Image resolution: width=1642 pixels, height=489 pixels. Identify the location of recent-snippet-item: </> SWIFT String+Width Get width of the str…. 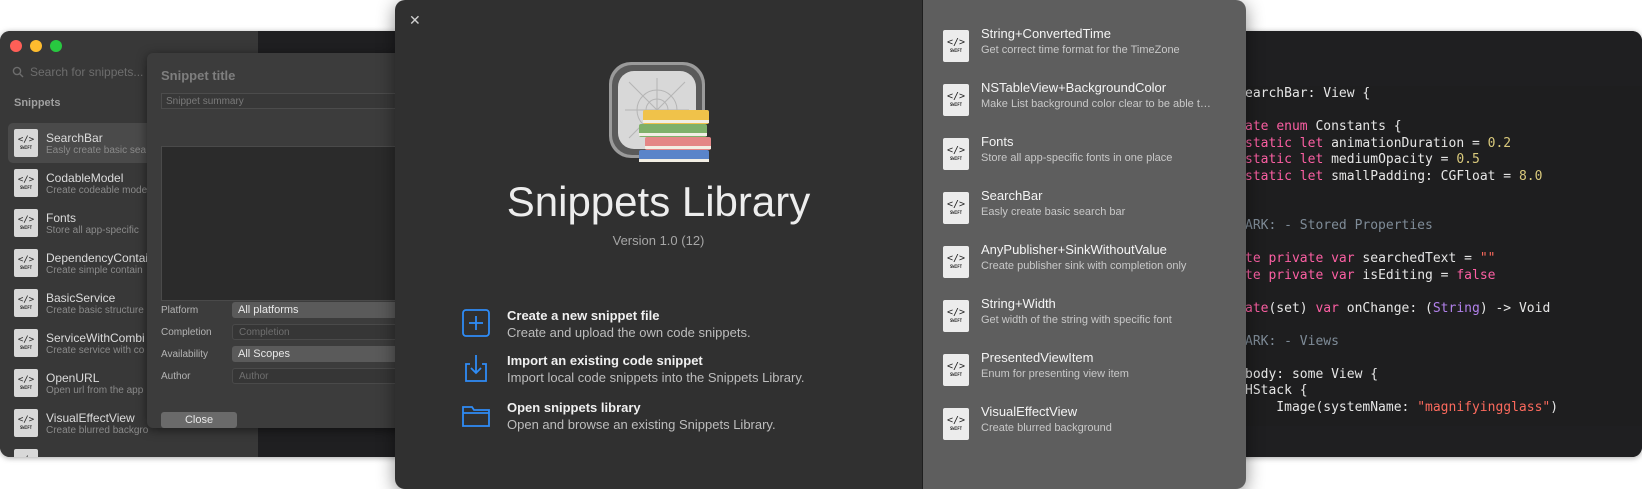
(1088, 323).